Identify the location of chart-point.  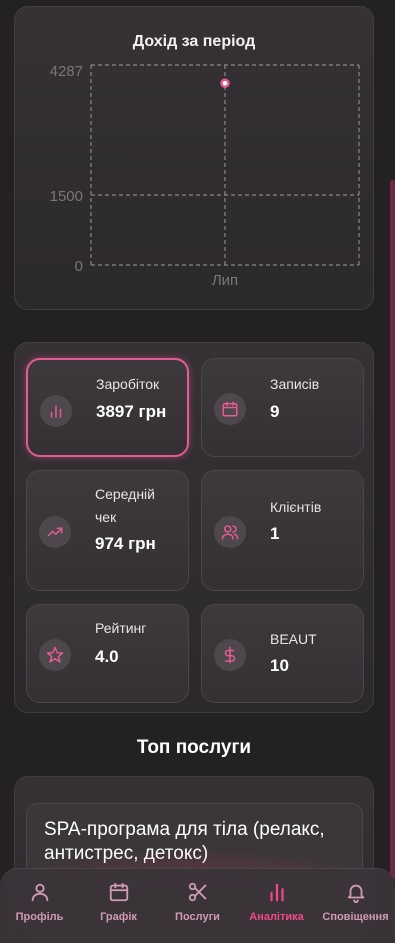
(225, 83).